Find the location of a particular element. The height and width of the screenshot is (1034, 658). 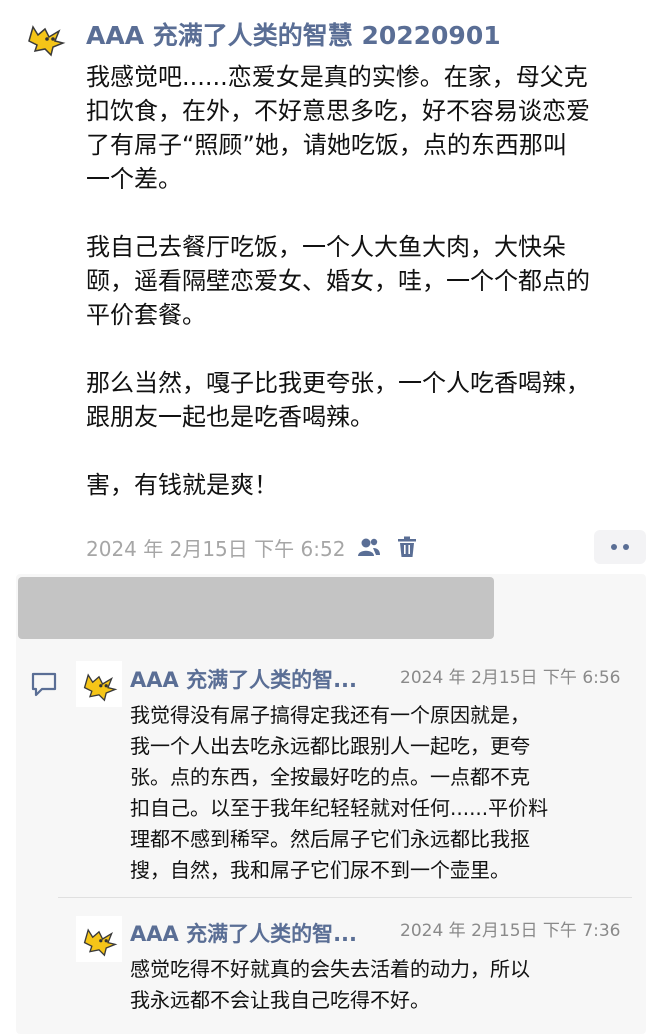

post-line: 害，有钱就是爽！ is located at coordinates (182, 485).